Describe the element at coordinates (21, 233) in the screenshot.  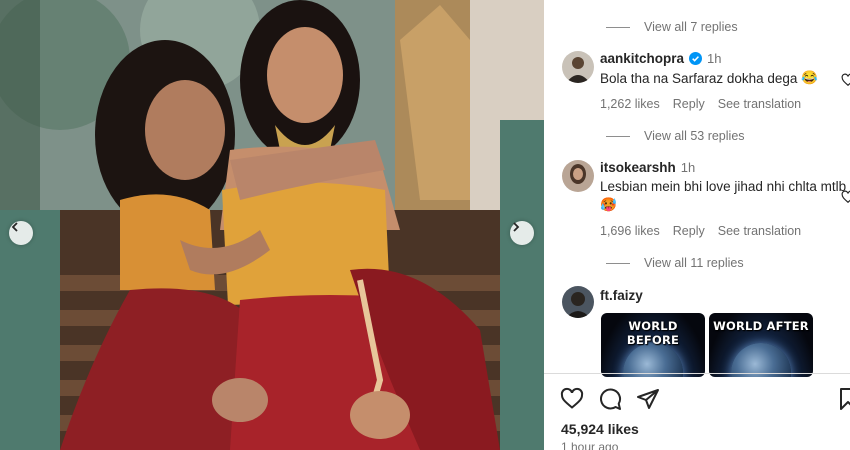
I see `carousel-prev-button` at that location.